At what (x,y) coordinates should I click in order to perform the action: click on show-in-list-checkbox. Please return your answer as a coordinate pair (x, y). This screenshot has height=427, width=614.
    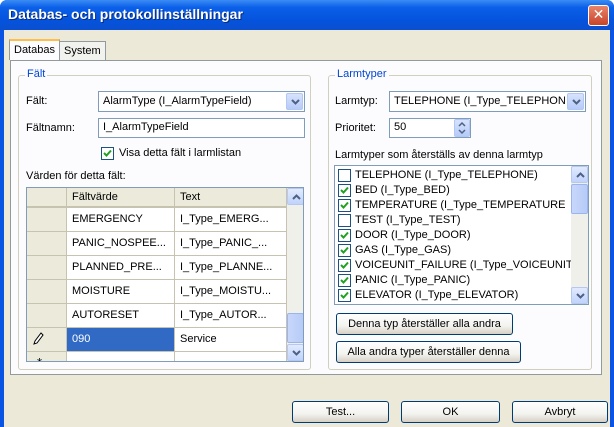
    Looking at the image, I should click on (107, 153).